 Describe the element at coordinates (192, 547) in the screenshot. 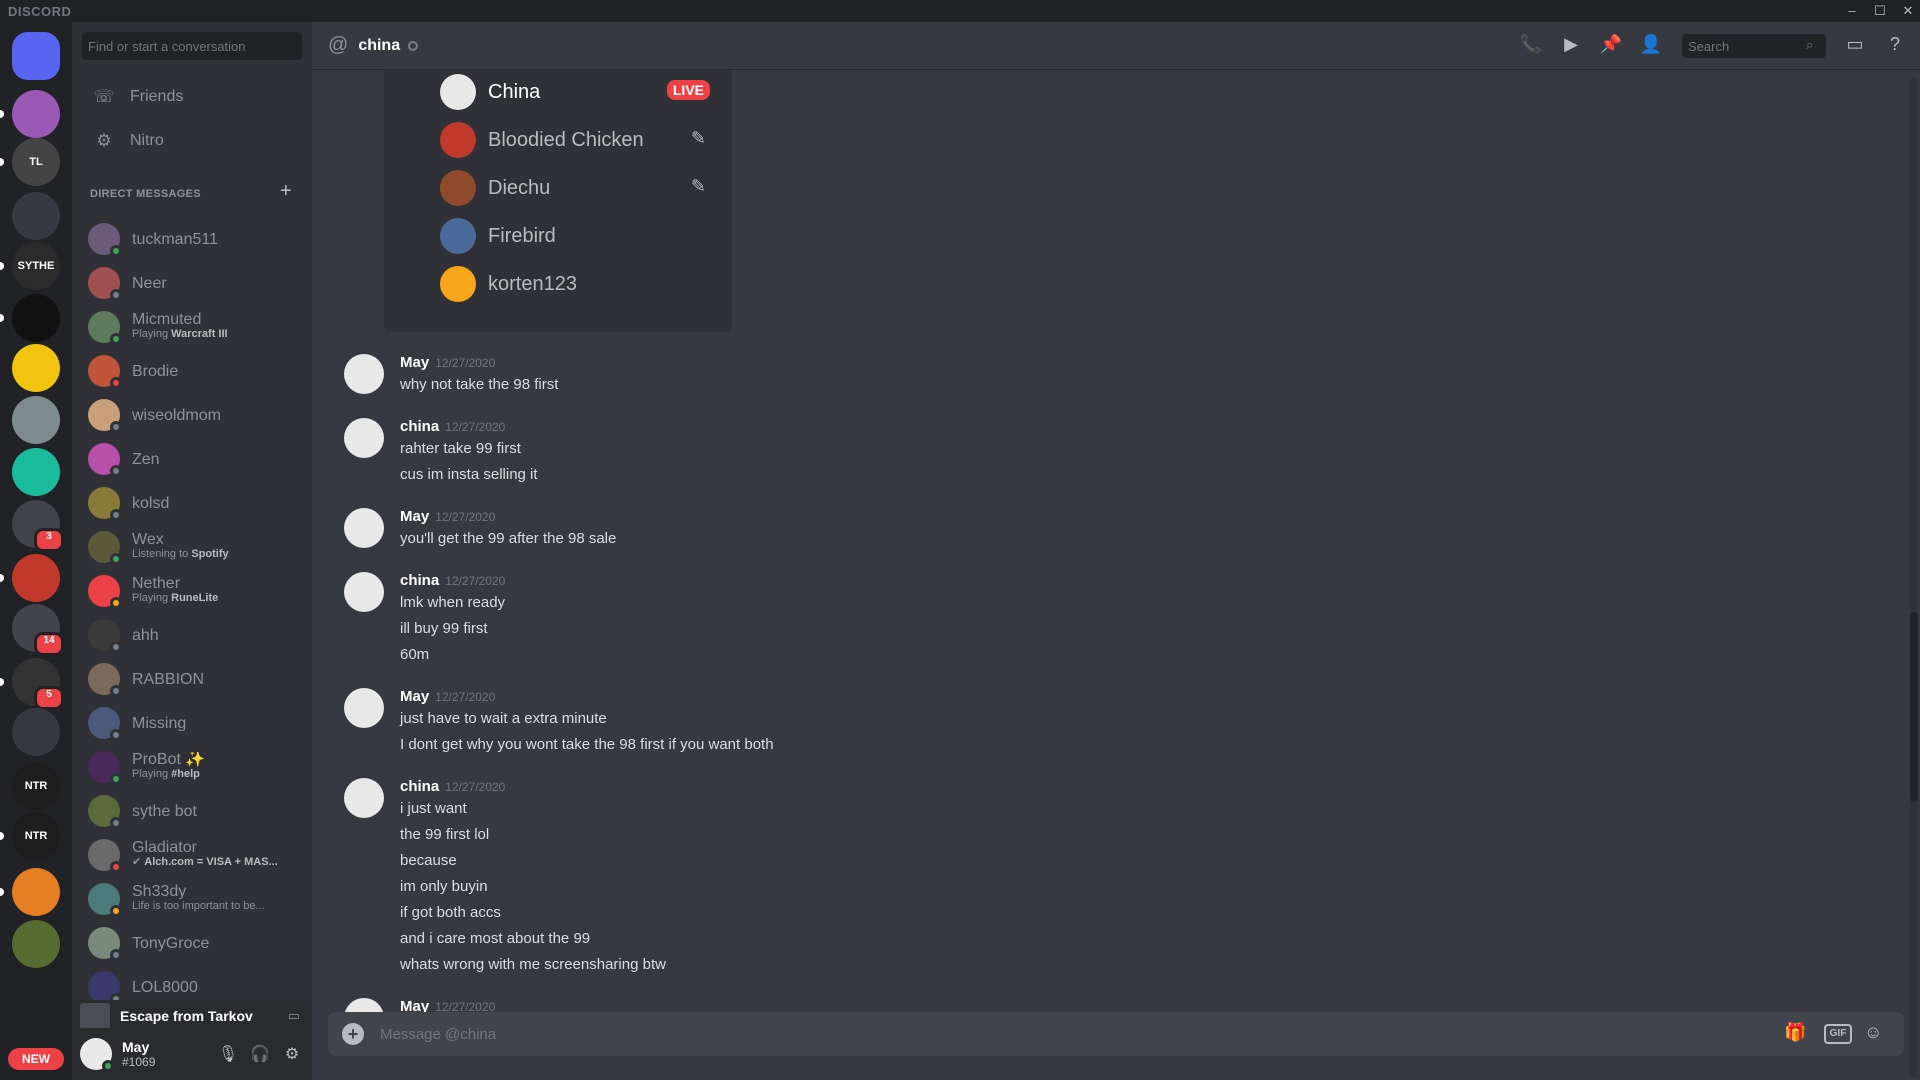

I see `dm-item: Wex Listening to Spotify` at that location.